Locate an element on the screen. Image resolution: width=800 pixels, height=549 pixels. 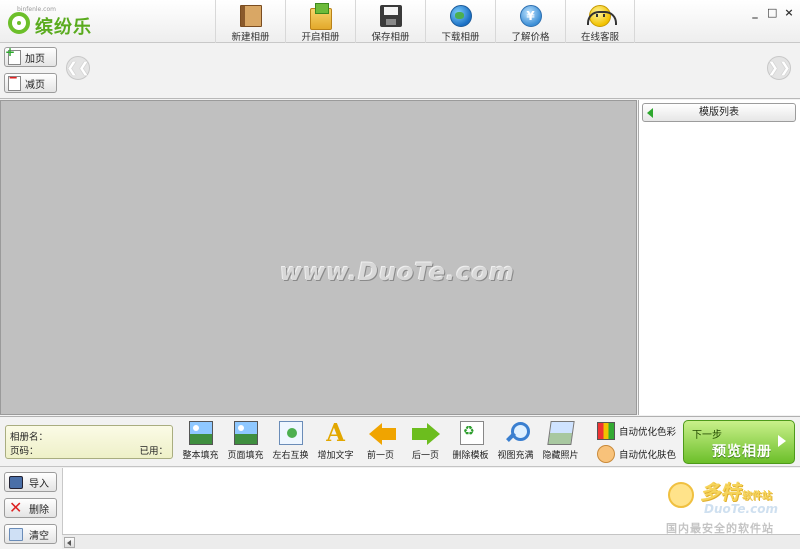
add-text-button: A 增加文字 is located at coordinates (335, 443).